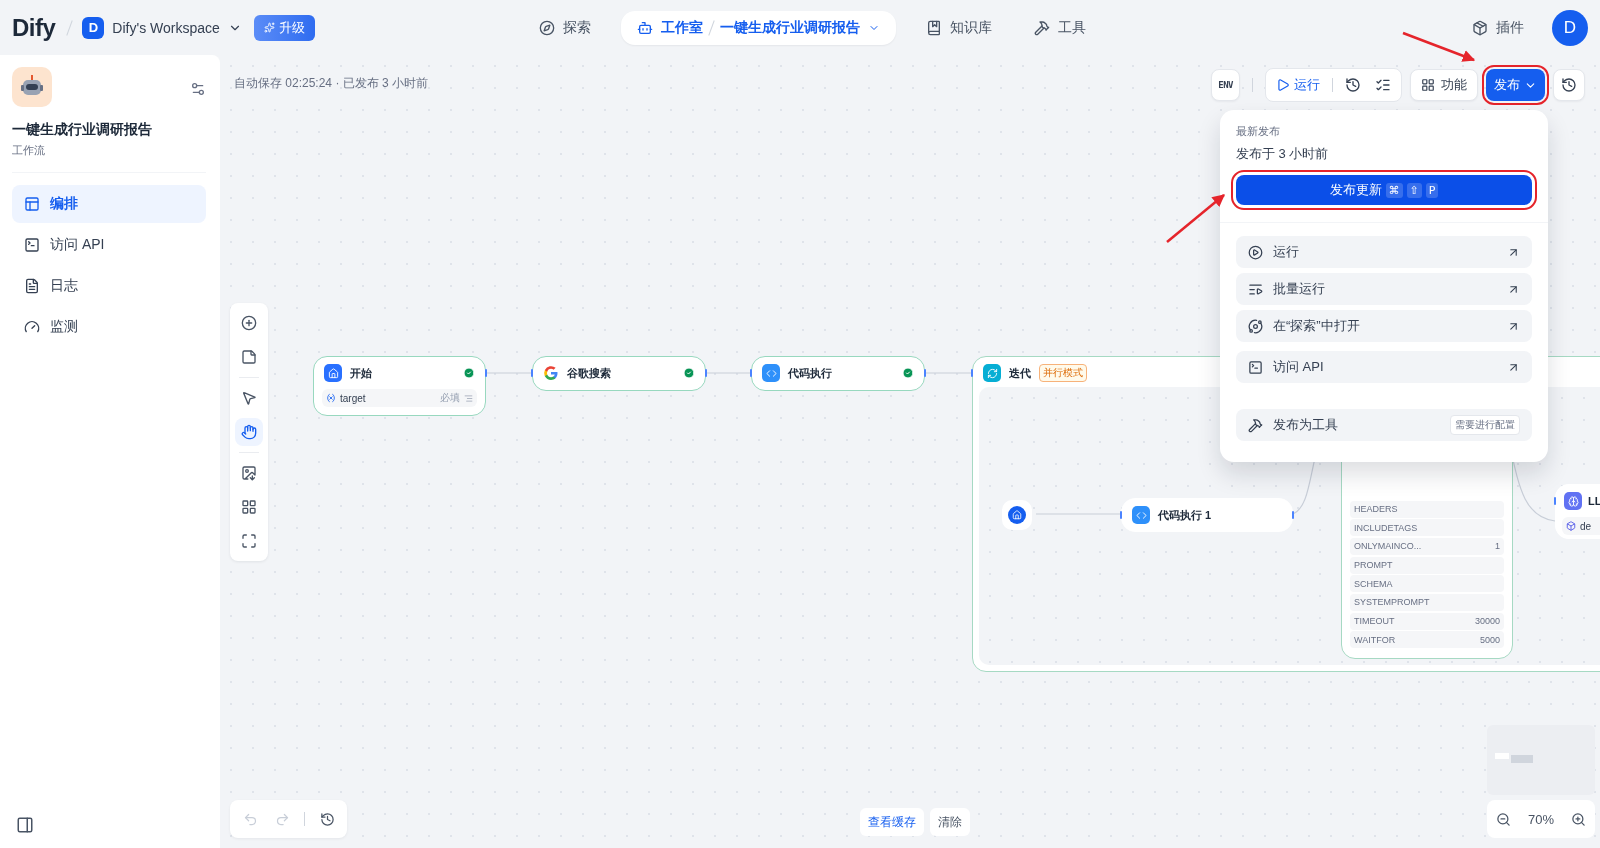 The image size is (1600, 848). What do you see at coordinates (1386, 527) in the screenshot?
I see `parameter-name: INCLUDETAGS` at bounding box center [1386, 527].